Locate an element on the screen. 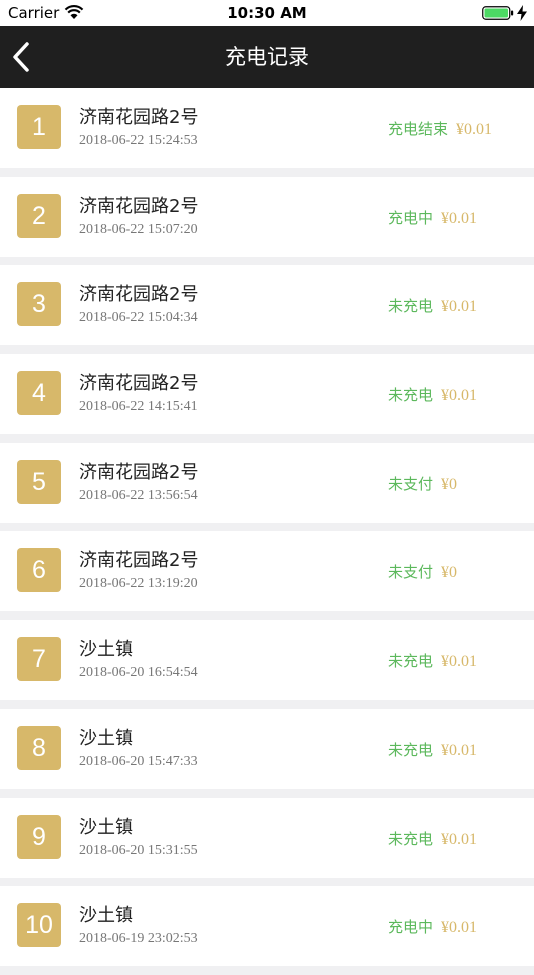 The image size is (534, 975). record-time: 2018-06-20 15:31:55 is located at coordinates (138, 850).